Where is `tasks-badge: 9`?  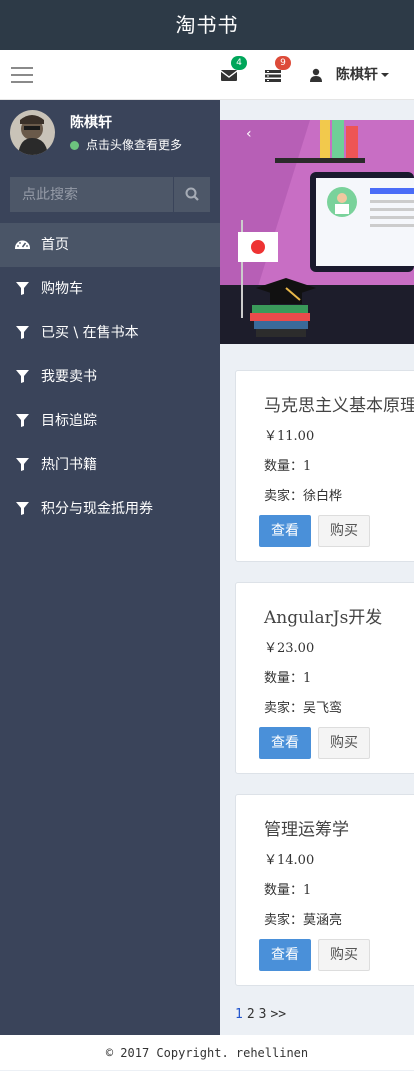
tasks-badge: 9 is located at coordinates (283, 63).